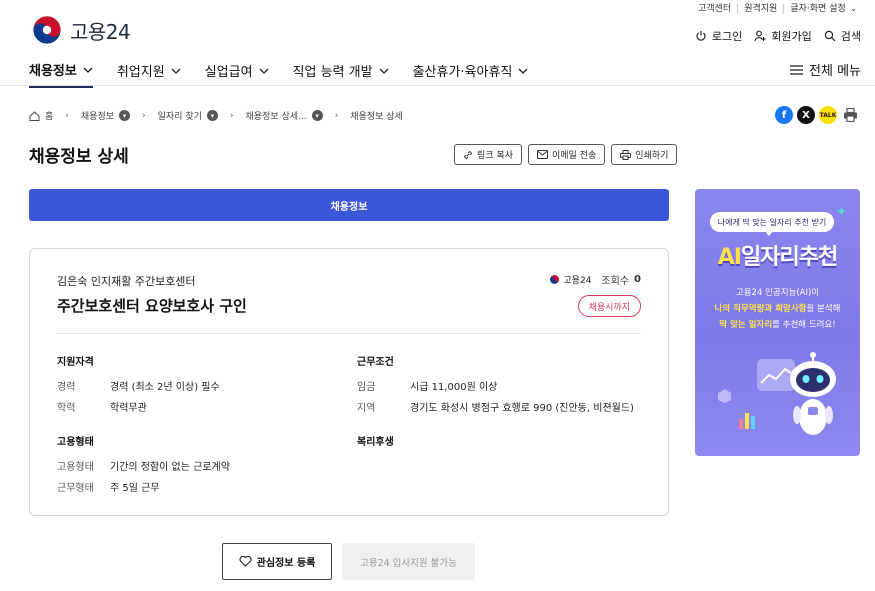 The image size is (875, 591). Describe the element at coordinates (784, 115) in the screenshot. I see `facebook-icon: f` at that location.